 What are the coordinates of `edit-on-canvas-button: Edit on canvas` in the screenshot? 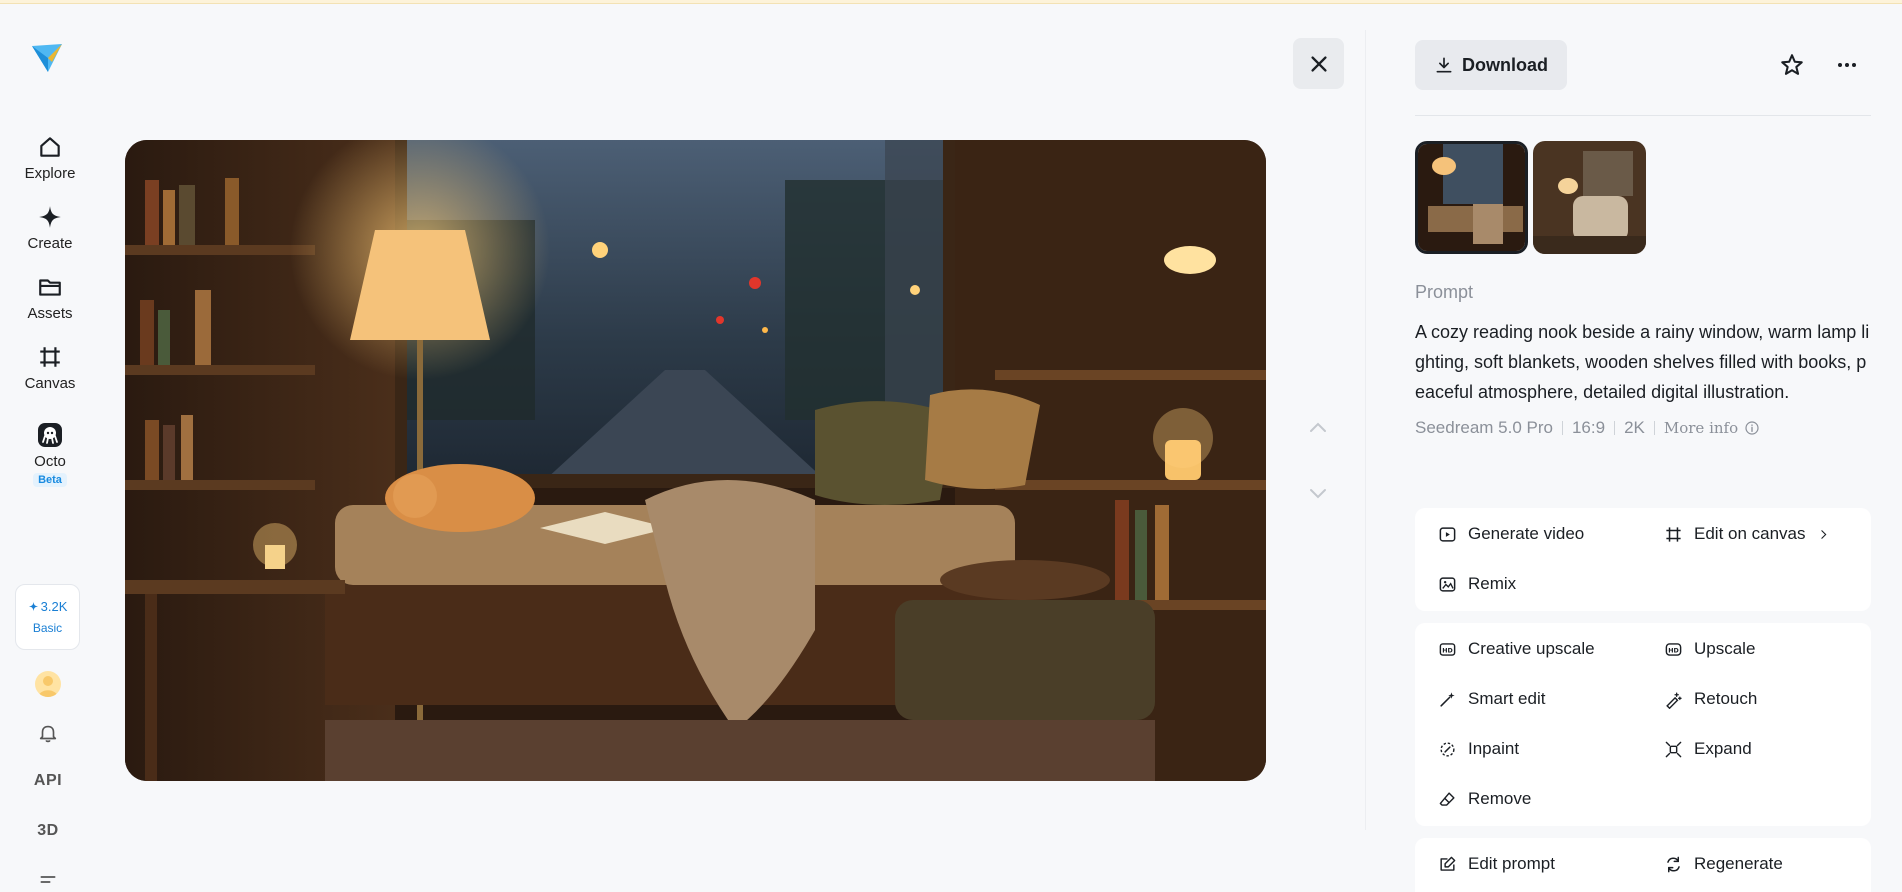 It's located at (1747, 534).